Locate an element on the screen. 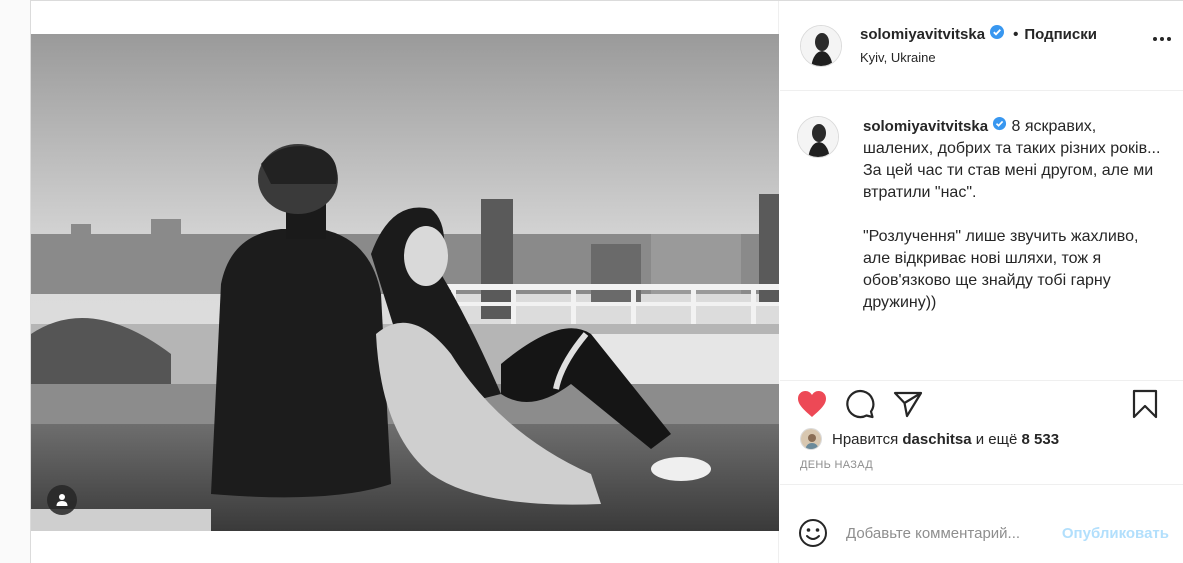 The image size is (1183, 563). username-link: solomiyavitvitska is located at coordinates (922, 34).